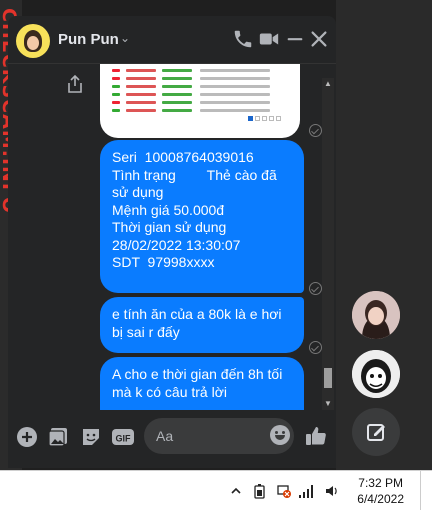 The image size is (432, 510). What do you see at coordinates (328, 244) in the screenshot?
I see `scrollbar: ▲ ▼` at bounding box center [328, 244].